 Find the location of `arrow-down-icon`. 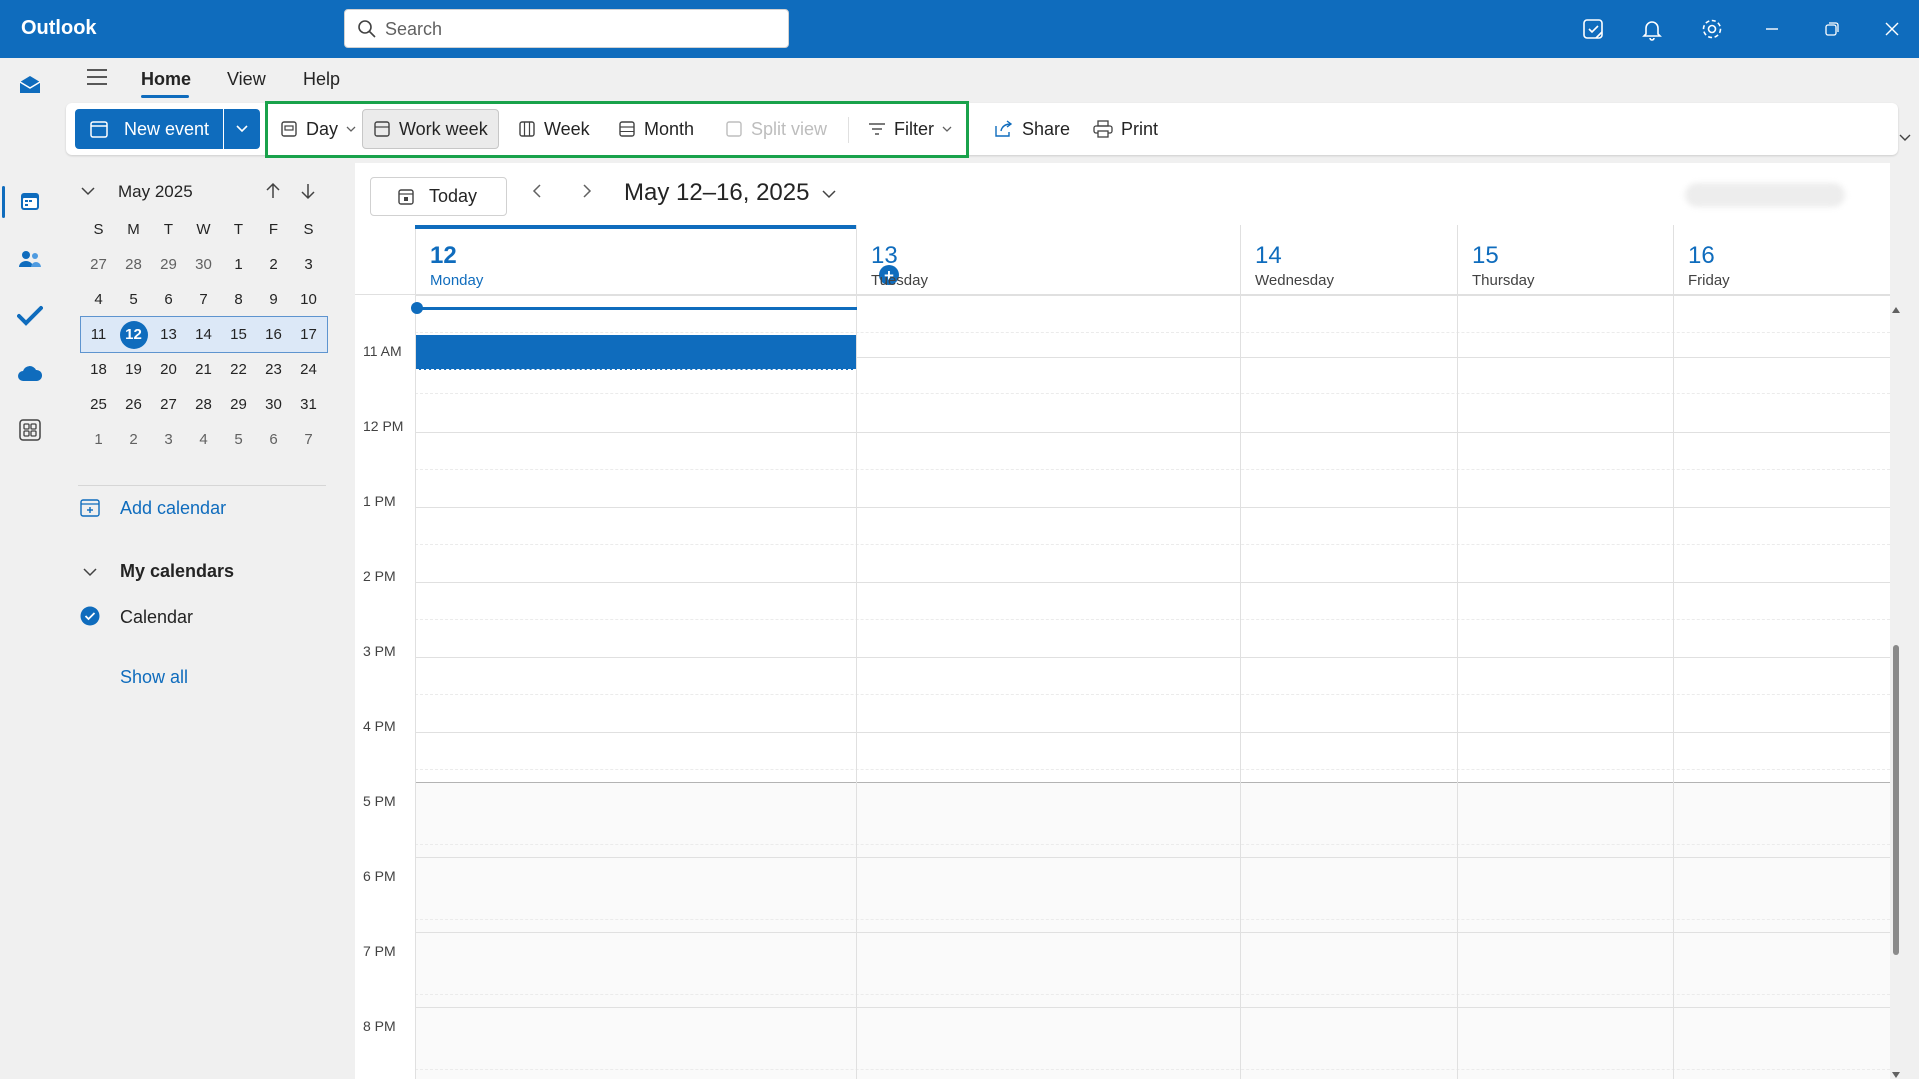

arrow-down-icon is located at coordinates (308, 193).